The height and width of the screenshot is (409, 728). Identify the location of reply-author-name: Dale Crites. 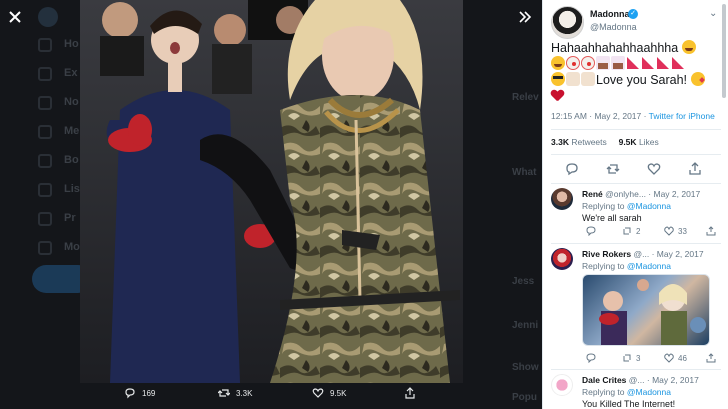
(604, 380).